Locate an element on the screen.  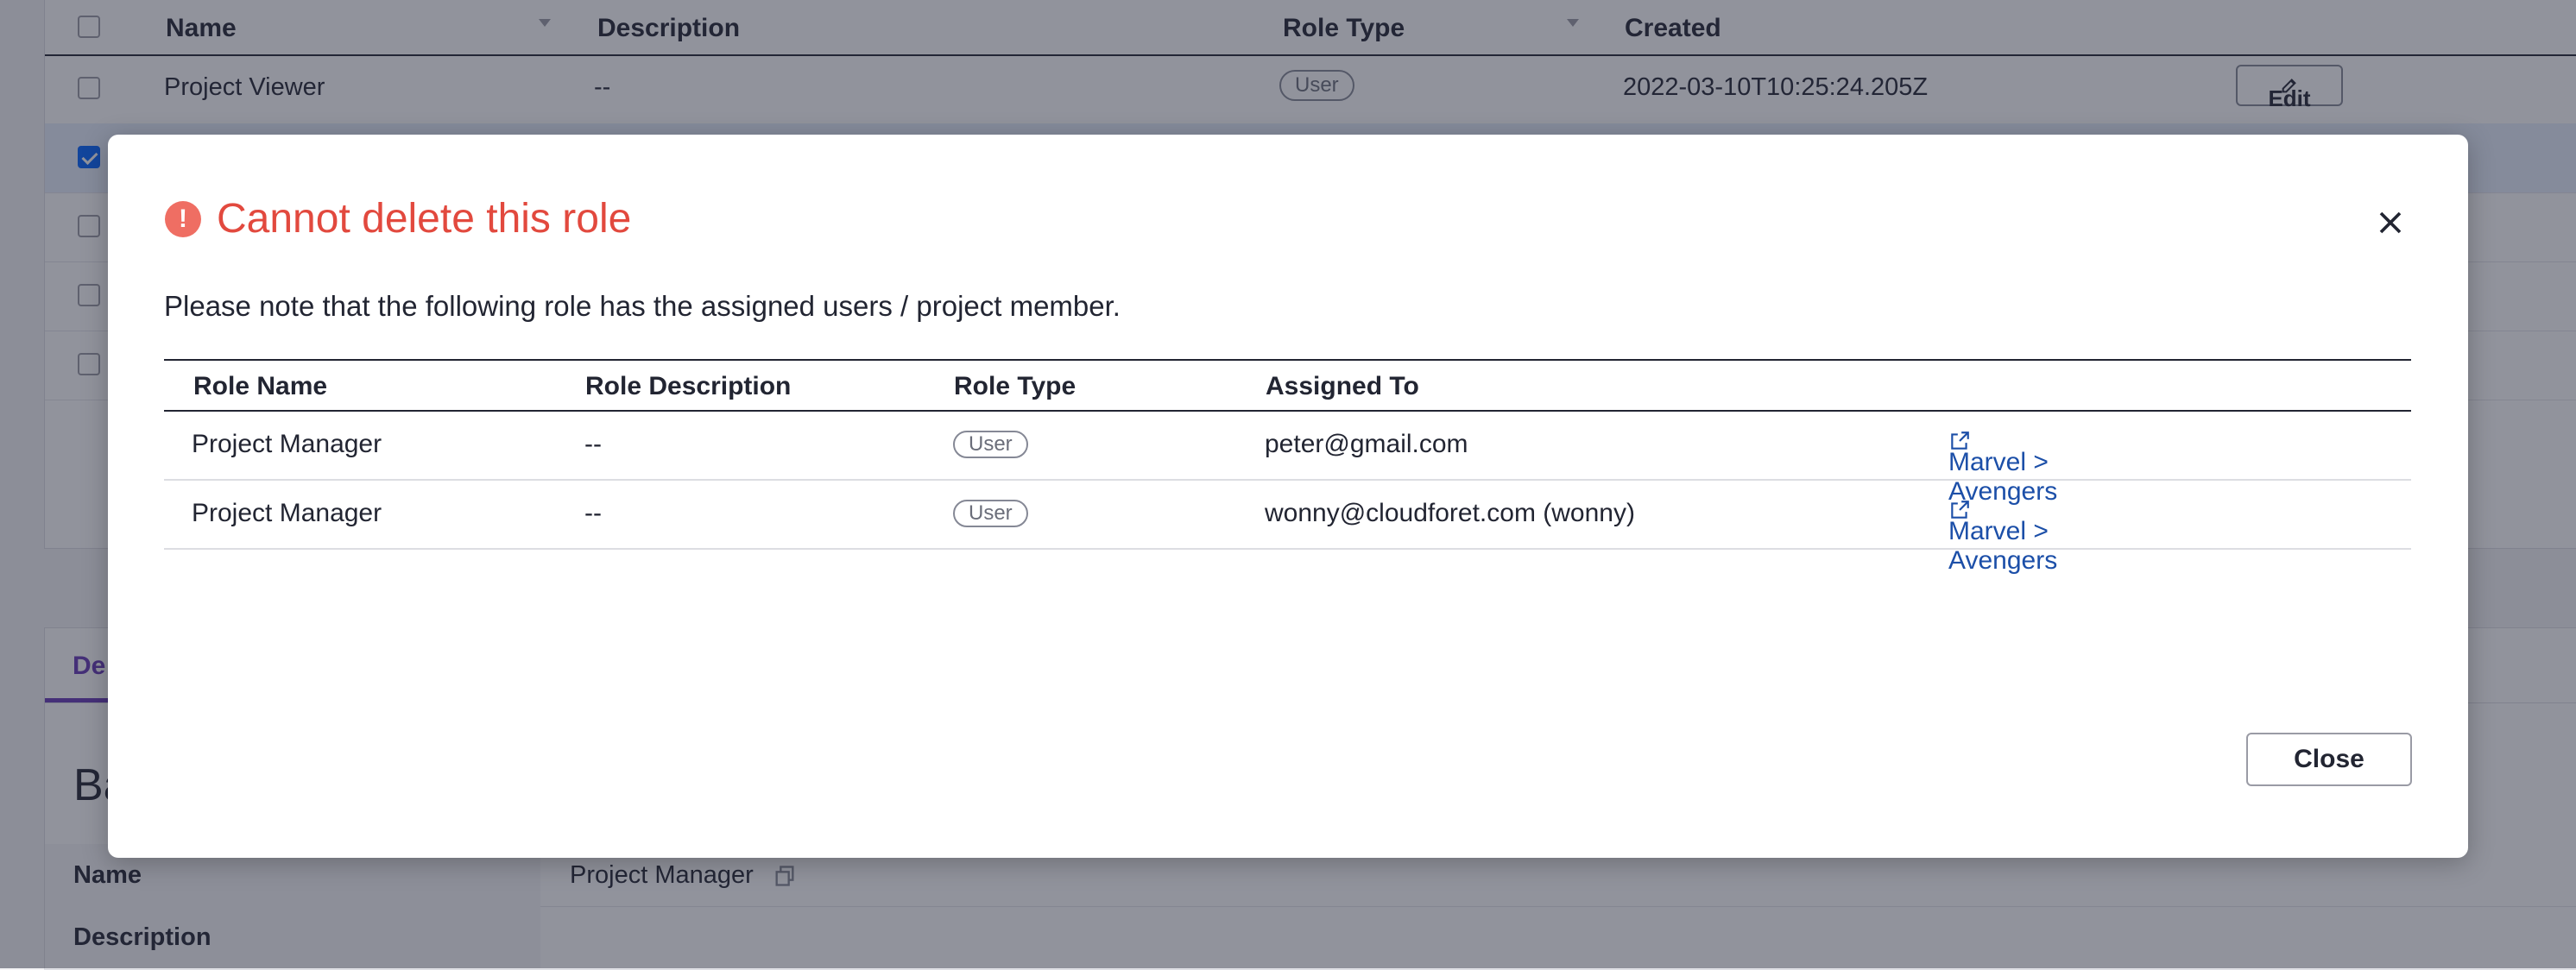
column-header-role-type: Role Type is located at coordinates (1015, 386).